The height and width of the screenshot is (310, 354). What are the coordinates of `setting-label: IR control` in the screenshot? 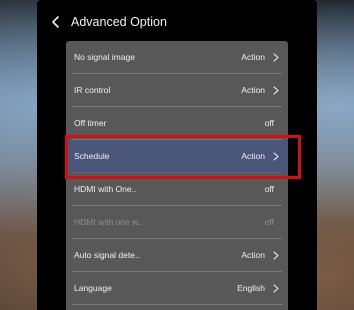 It's located at (92, 90).